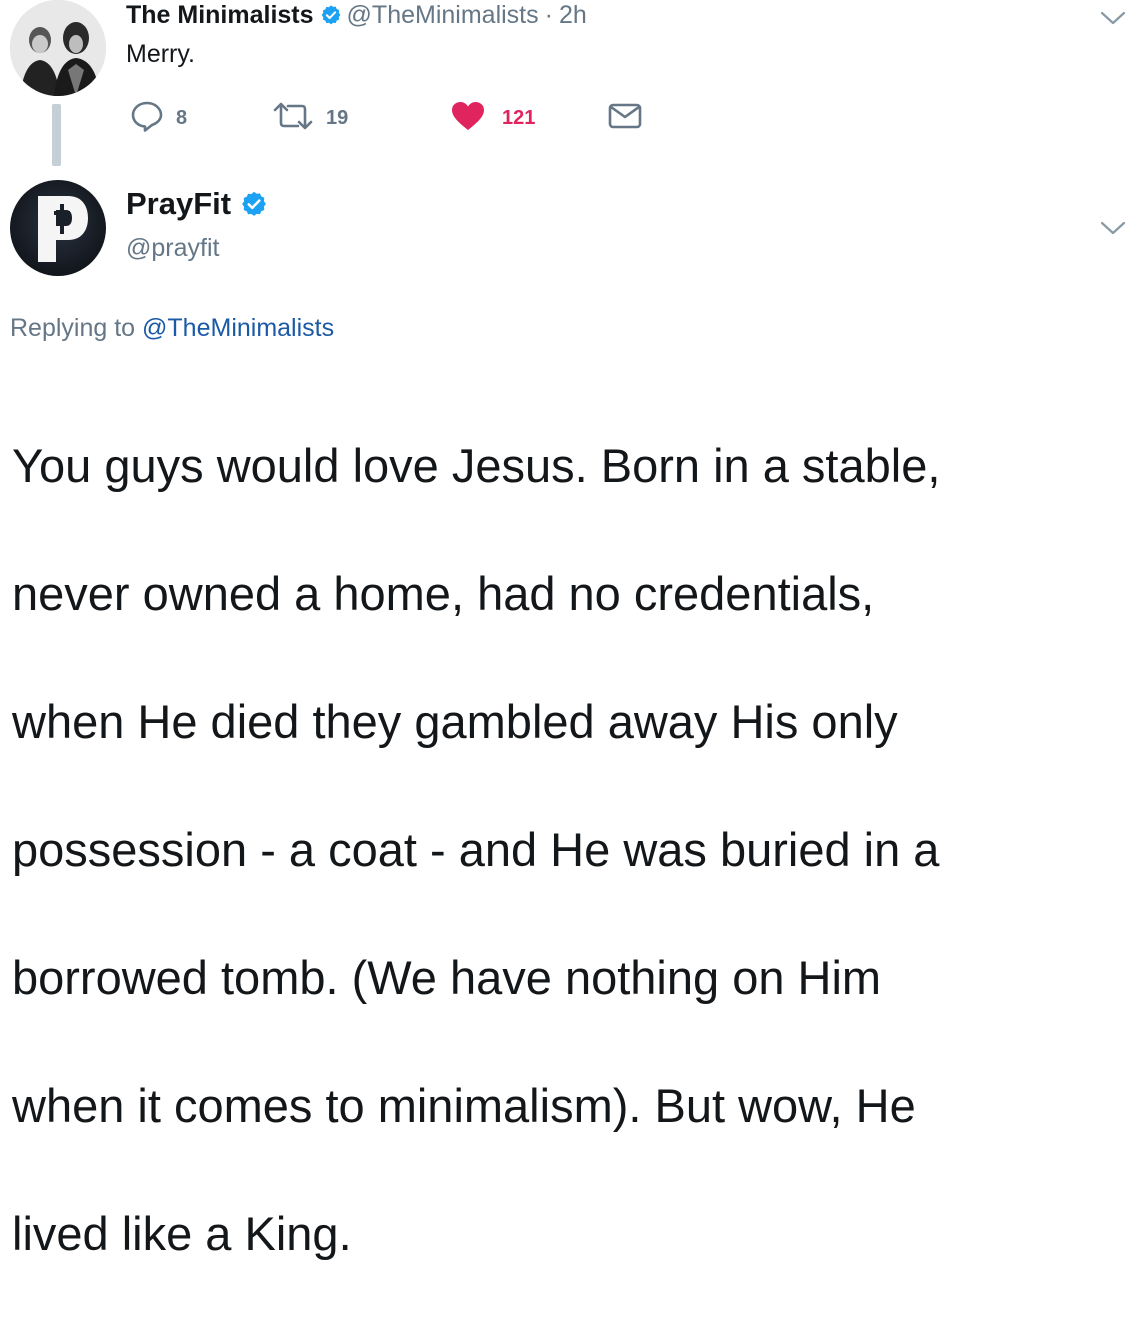 The image size is (1142, 1330). What do you see at coordinates (147, 118) in the screenshot?
I see `reply-bubble-icon` at bounding box center [147, 118].